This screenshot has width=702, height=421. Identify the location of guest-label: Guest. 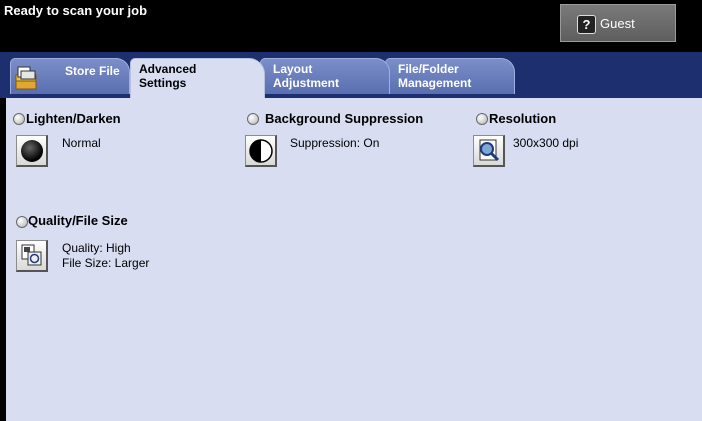
(617, 23).